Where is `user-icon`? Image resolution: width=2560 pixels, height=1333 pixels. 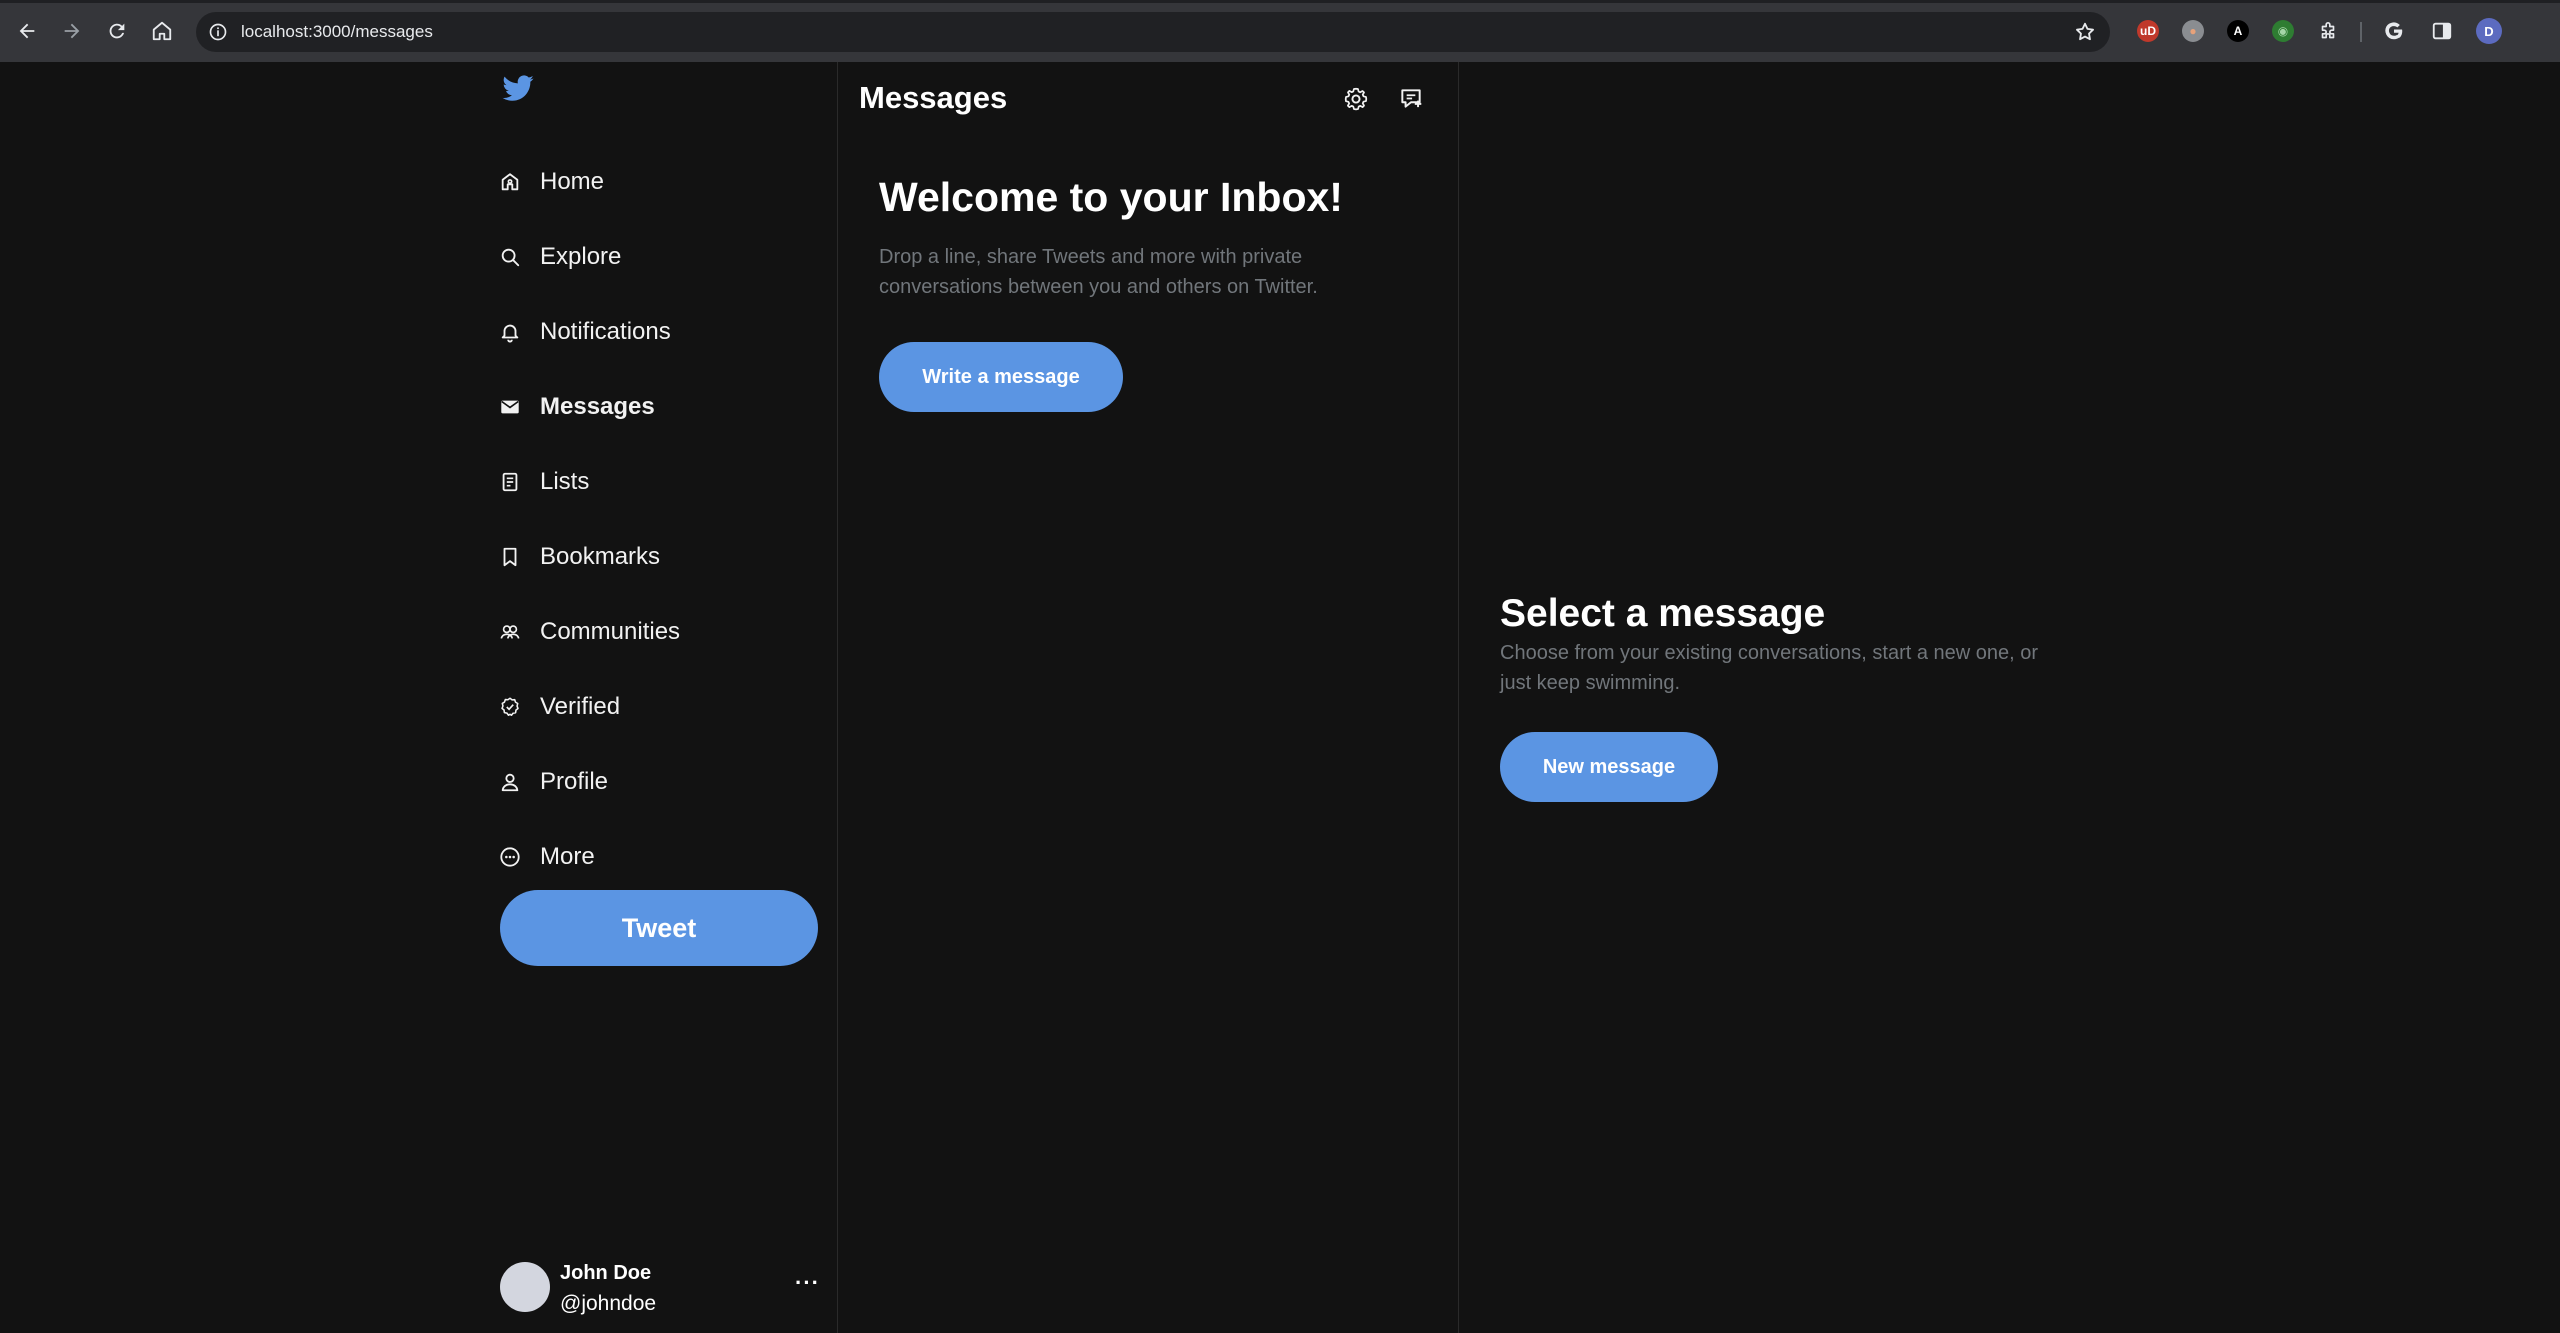
user-icon is located at coordinates (510, 782).